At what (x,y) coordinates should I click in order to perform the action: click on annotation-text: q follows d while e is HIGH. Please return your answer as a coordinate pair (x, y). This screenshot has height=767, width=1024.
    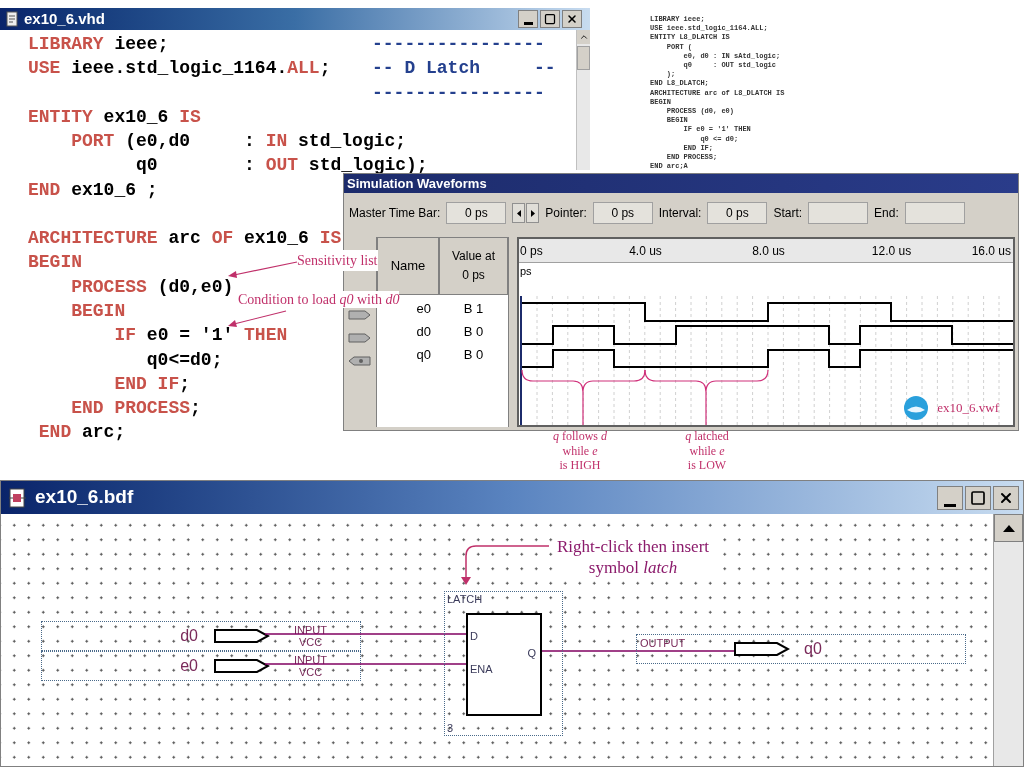
    Looking at the image, I should click on (580, 451).